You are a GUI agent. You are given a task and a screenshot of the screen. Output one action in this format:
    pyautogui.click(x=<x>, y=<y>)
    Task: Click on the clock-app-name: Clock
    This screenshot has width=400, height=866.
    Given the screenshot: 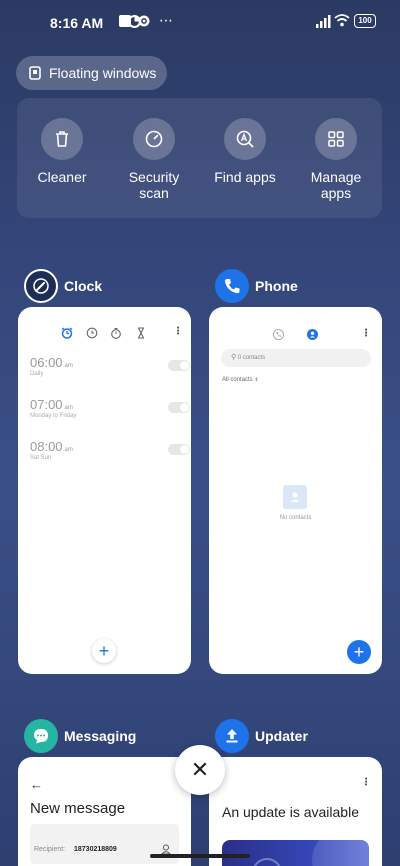 What is the action you would take?
    pyautogui.click(x=83, y=286)
    